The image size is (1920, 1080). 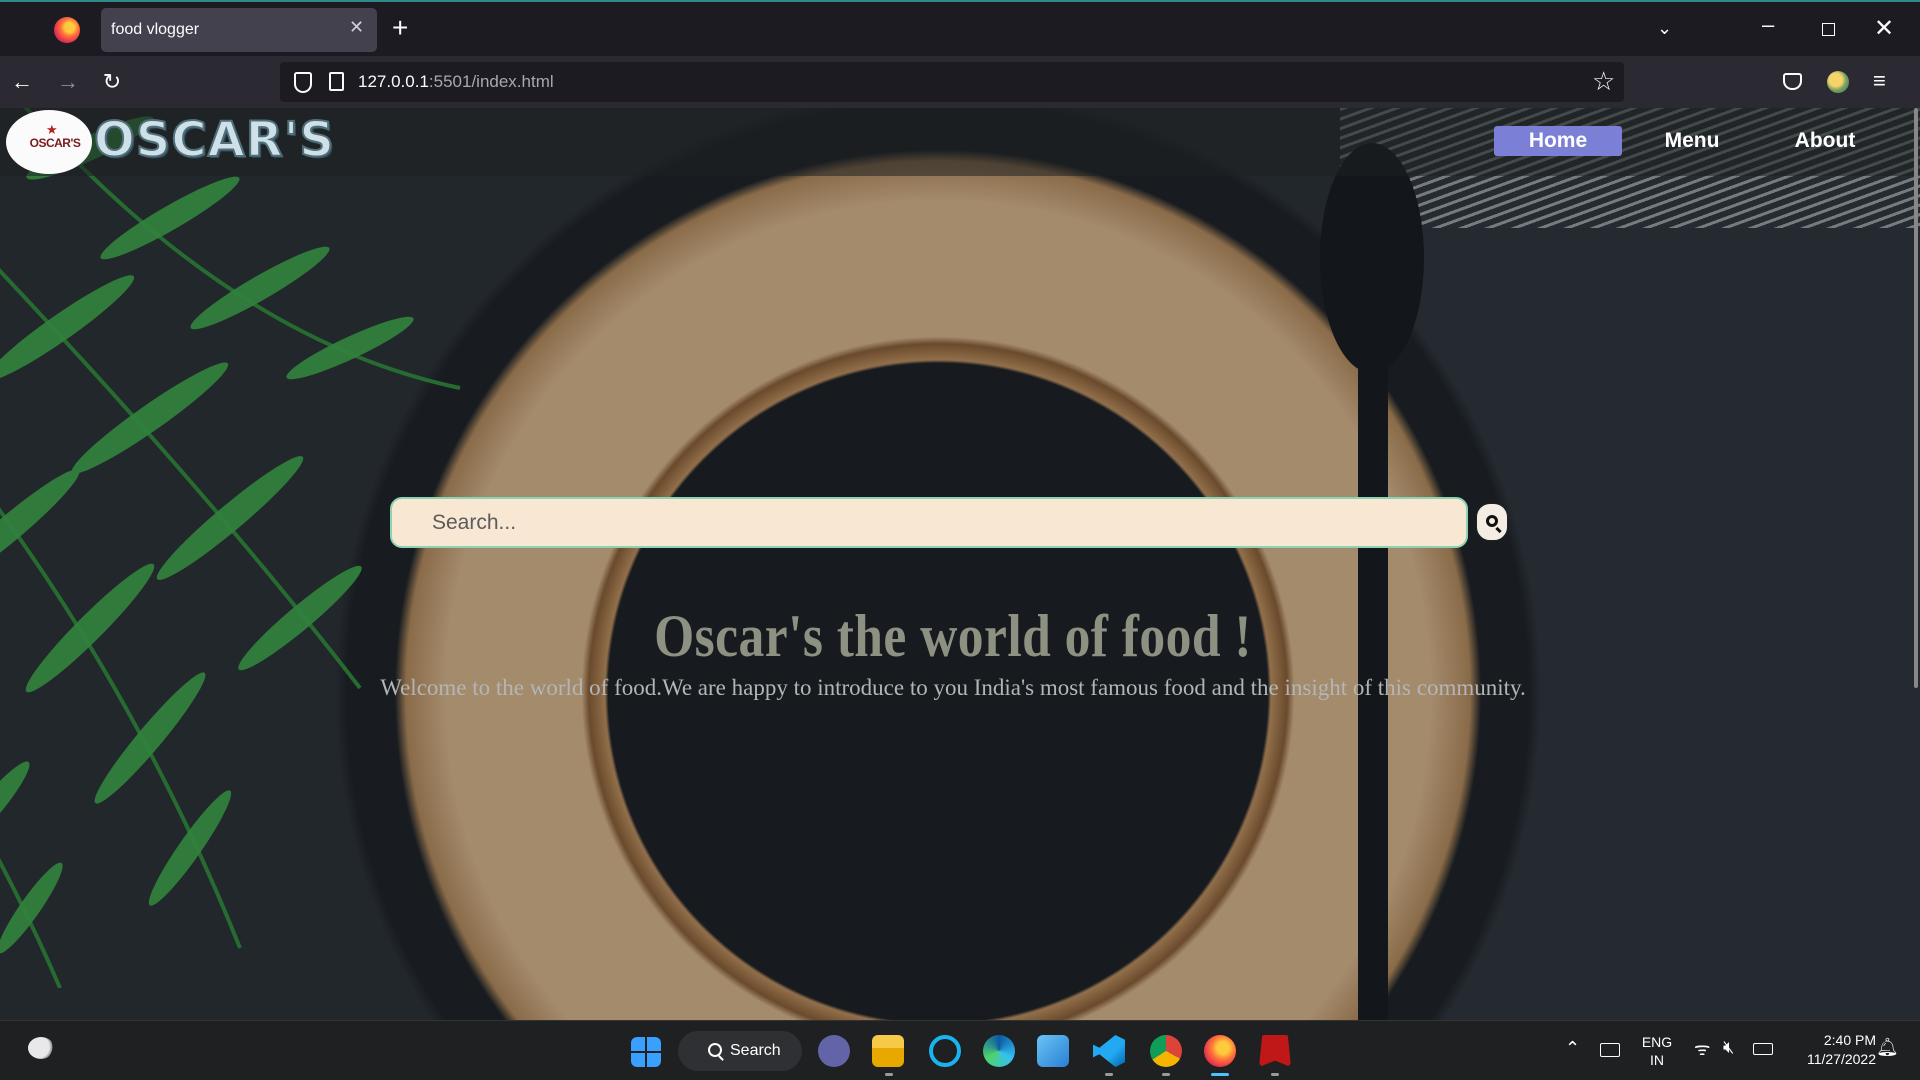 What do you see at coordinates (960, 142) in the screenshot?
I see `site-header: ★ OSCAR'S OSCAR'S Home Menu About` at bounding box center [960, 142].